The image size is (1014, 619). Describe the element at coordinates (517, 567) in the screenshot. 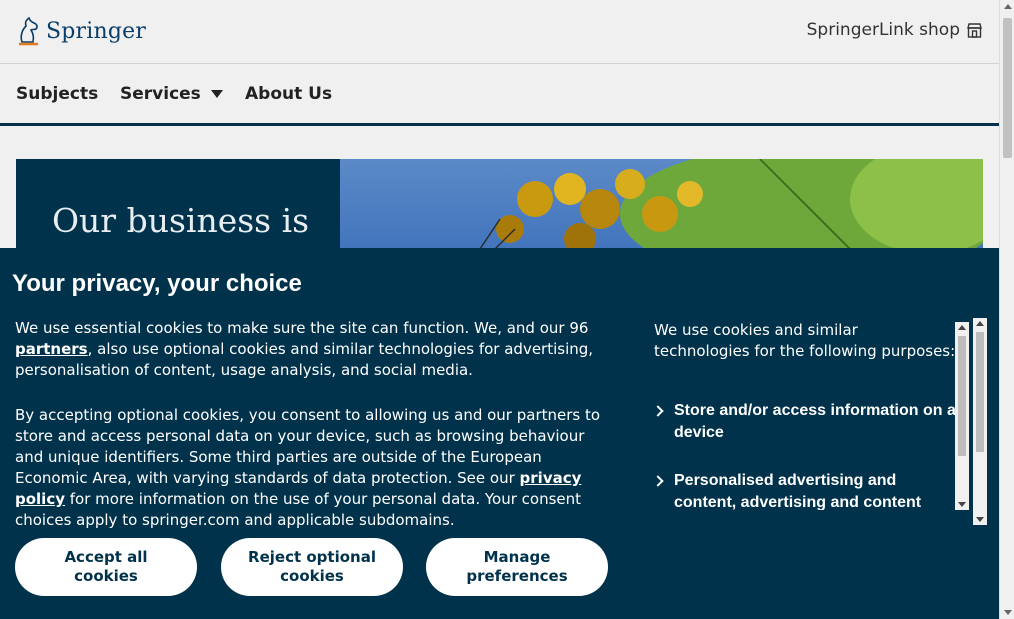

I see `manage-preferences-button: Manage preferences` at that location.